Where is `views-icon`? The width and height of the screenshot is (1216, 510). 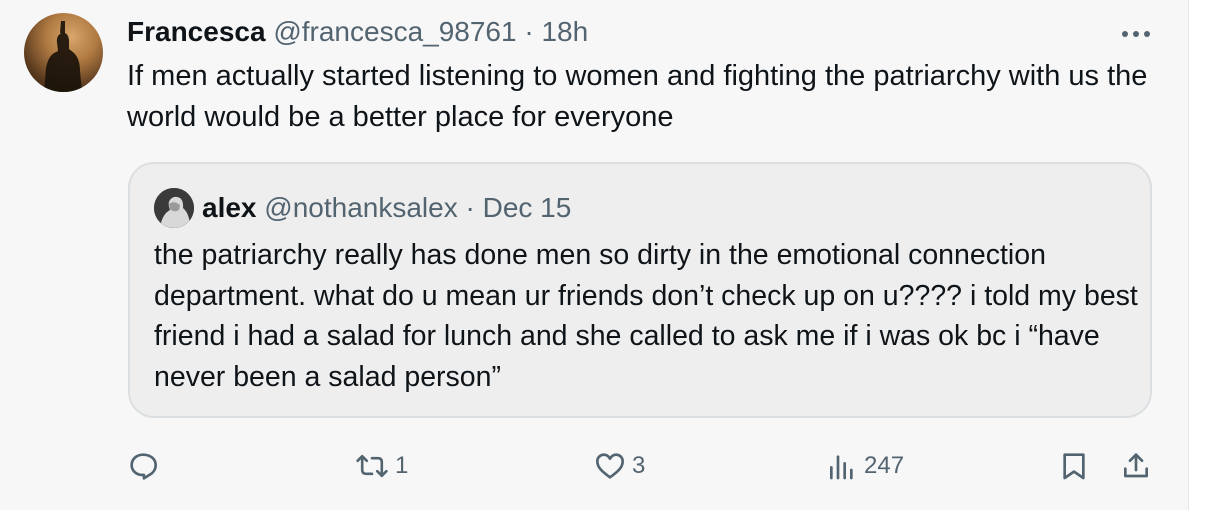 views-icon is located at coordinates (842, 466).